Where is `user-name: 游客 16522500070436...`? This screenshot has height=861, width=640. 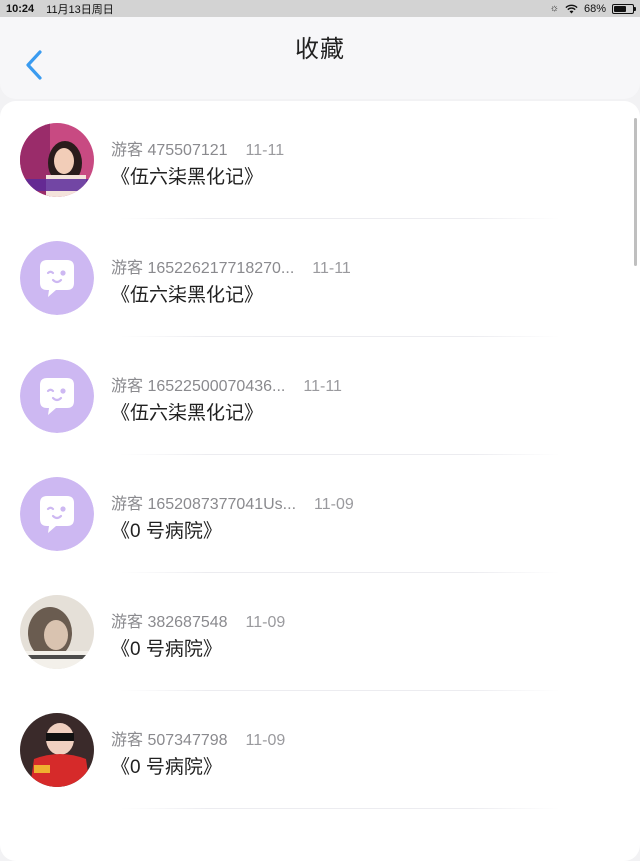
user-name: 游客 16522500070436... is located at coordinates (198, 386).